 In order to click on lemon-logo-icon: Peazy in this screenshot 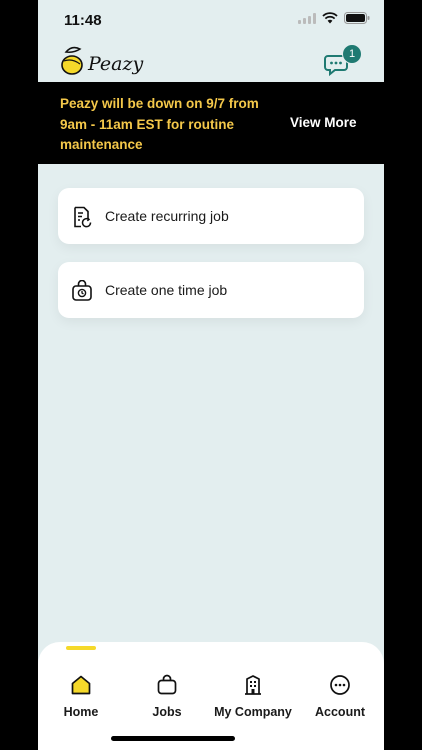, I will do `click(102, 60)`.